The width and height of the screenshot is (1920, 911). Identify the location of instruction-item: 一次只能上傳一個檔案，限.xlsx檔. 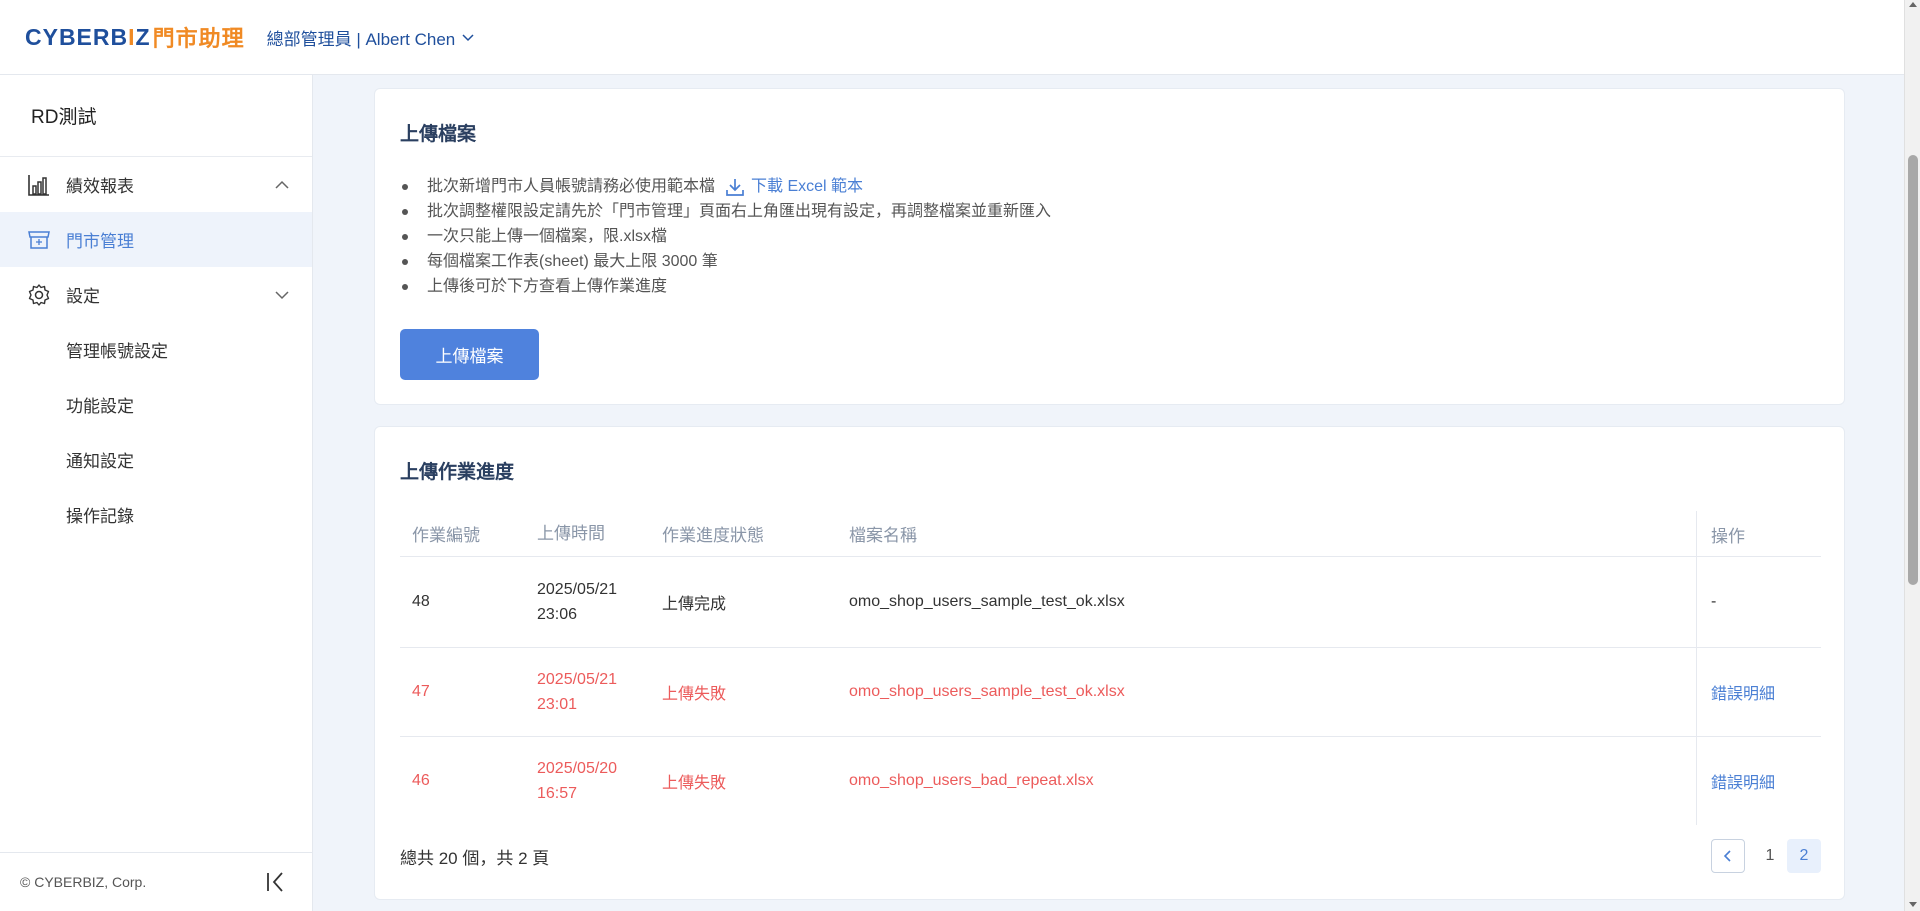
(725, 236).